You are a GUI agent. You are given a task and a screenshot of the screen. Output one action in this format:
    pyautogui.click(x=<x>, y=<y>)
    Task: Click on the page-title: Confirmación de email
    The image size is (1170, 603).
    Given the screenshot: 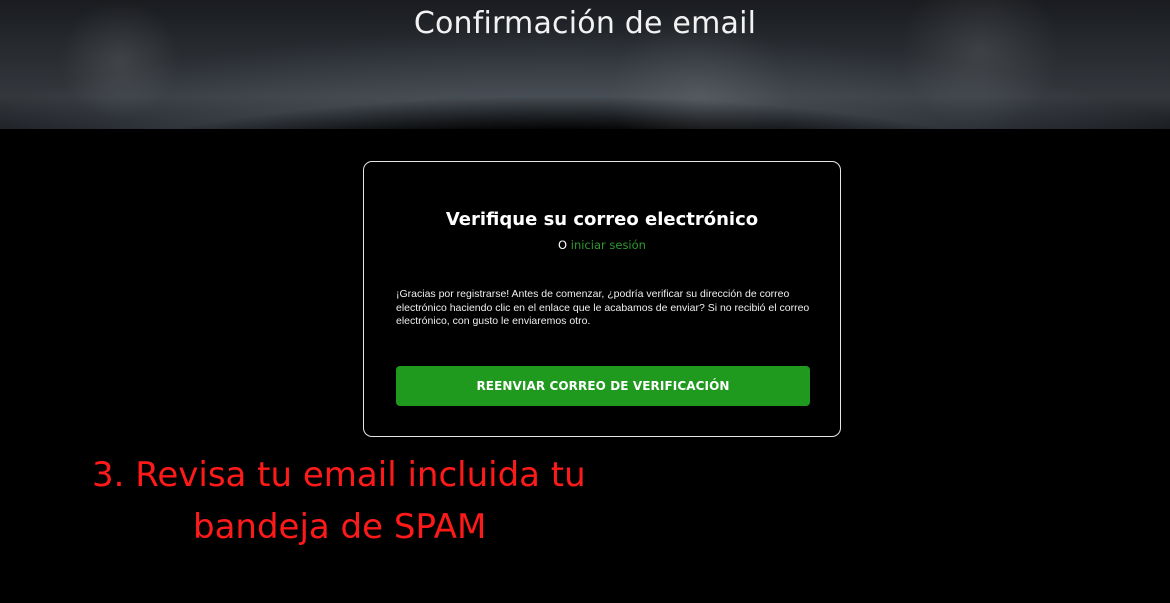 What is the action you would take?
    pyautogui.click(x=585, y=23)
    